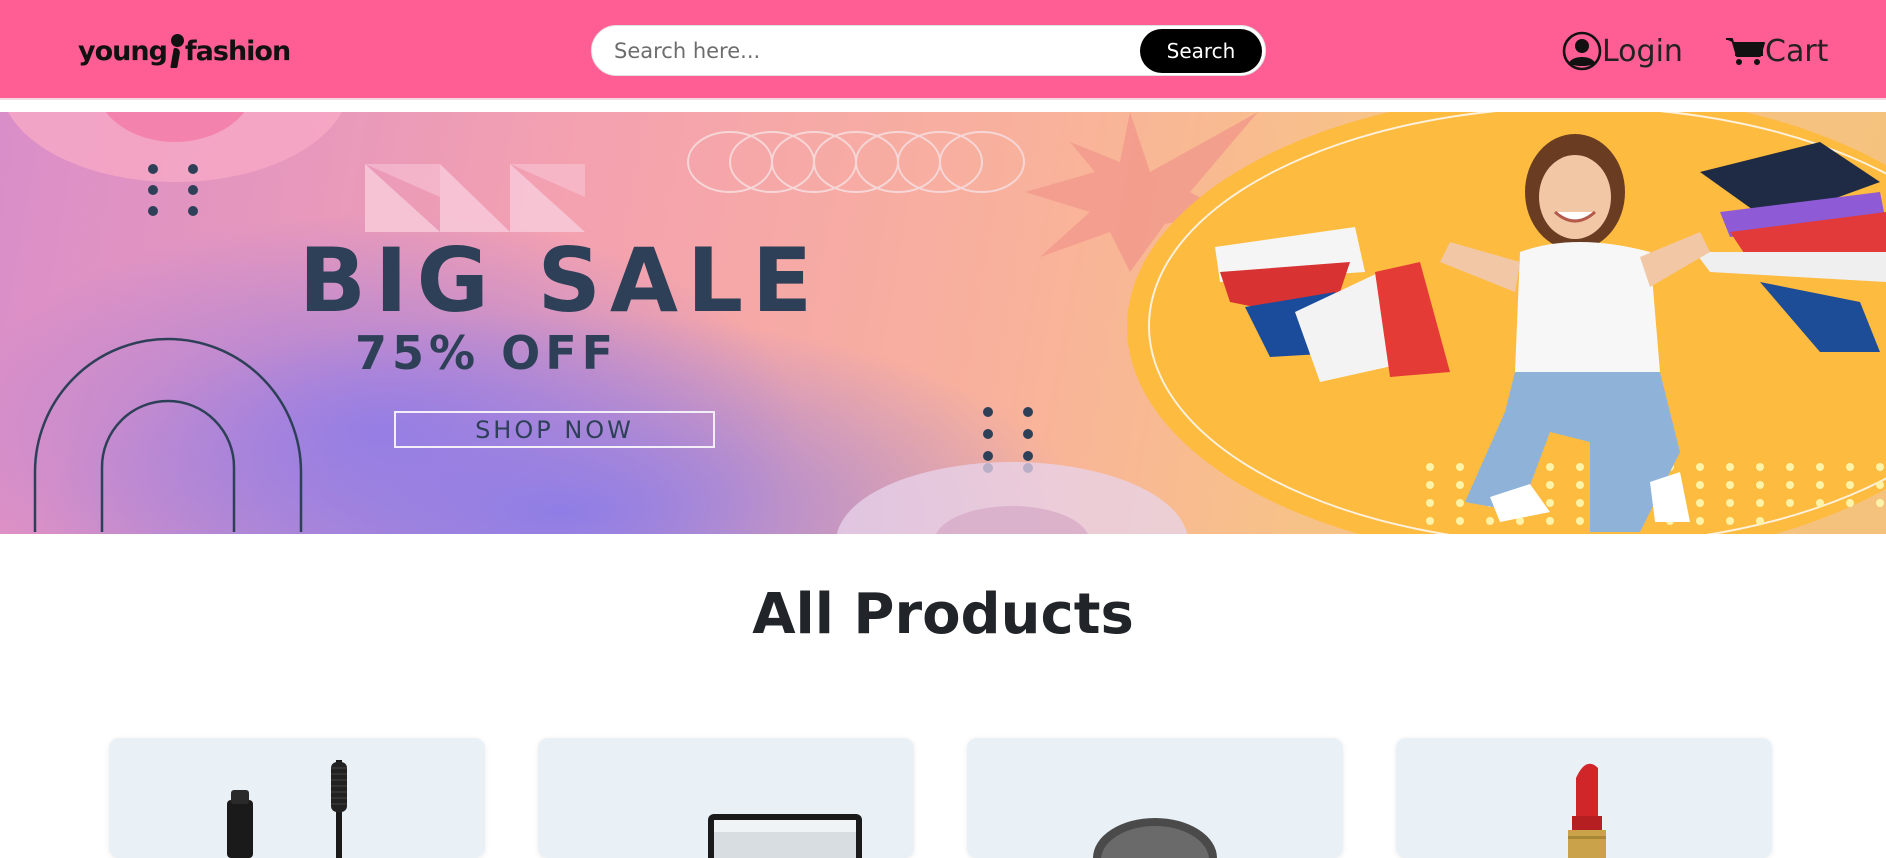 This screenshot has width=1886, height=858. I want to click on logo-text-left: young, so click(123, 51).